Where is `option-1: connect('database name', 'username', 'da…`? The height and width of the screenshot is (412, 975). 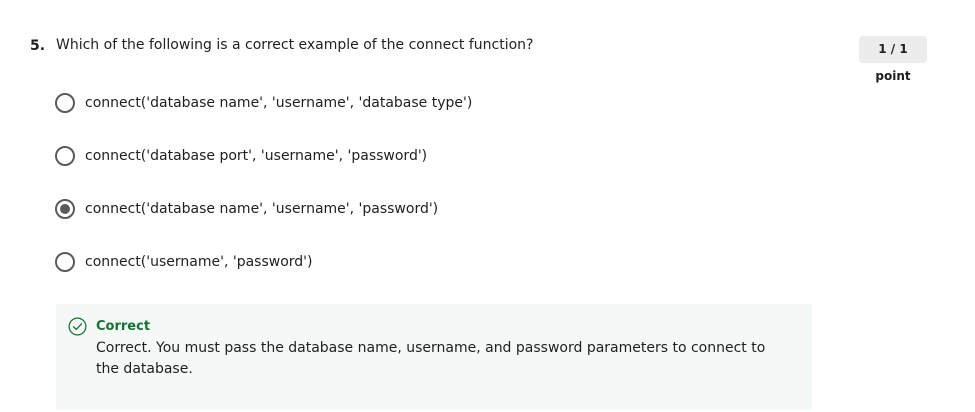 option-1: connect('database name', 'username', 'da… is located at coordinates (263, 103).